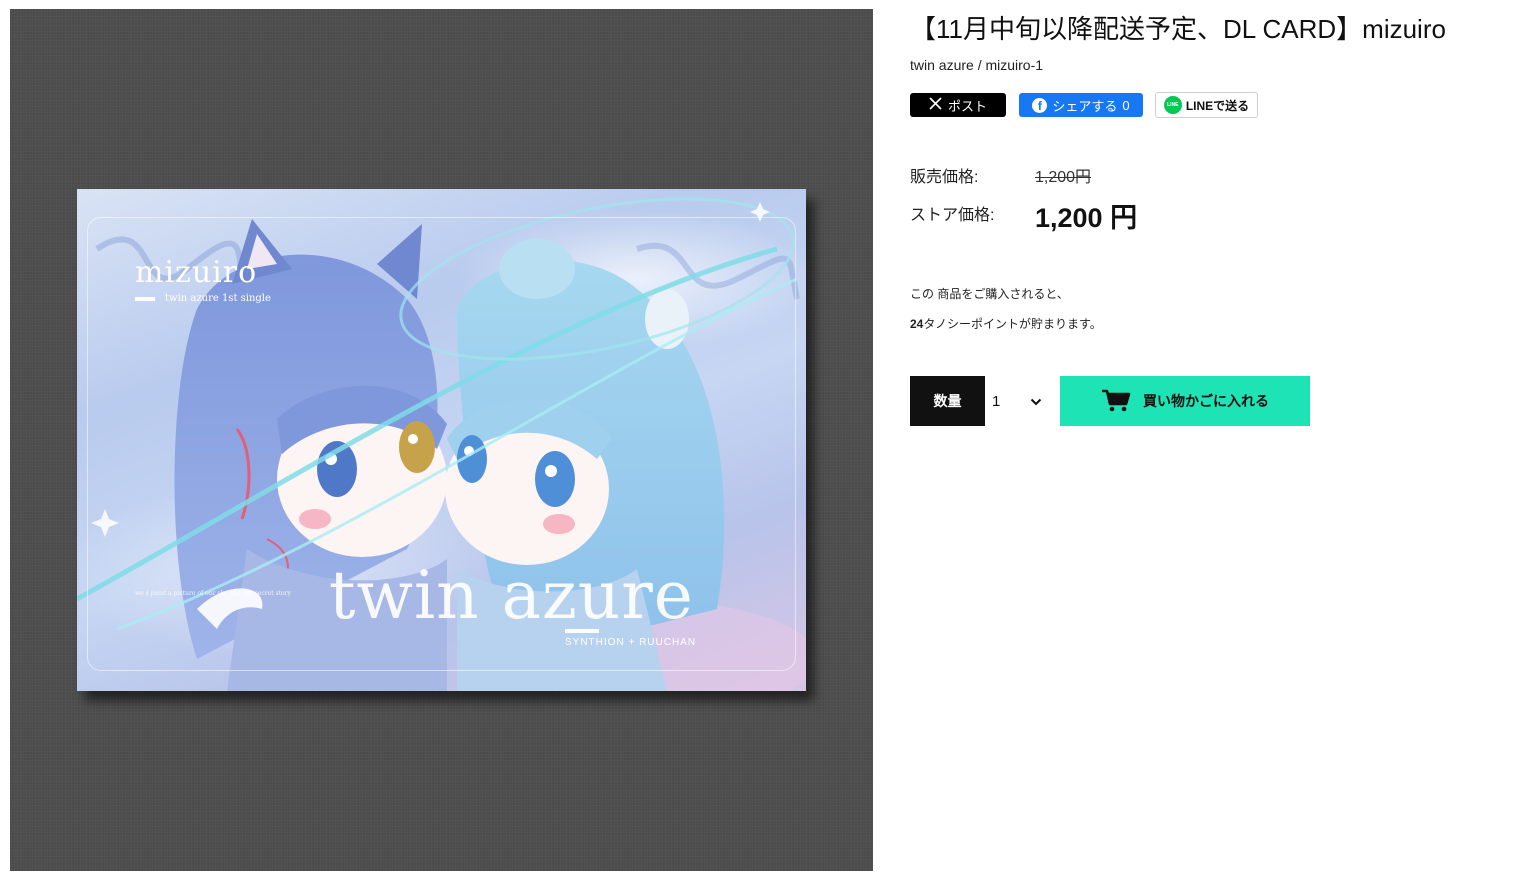  I want to click on quantity-value: 1, so click(996, 401).